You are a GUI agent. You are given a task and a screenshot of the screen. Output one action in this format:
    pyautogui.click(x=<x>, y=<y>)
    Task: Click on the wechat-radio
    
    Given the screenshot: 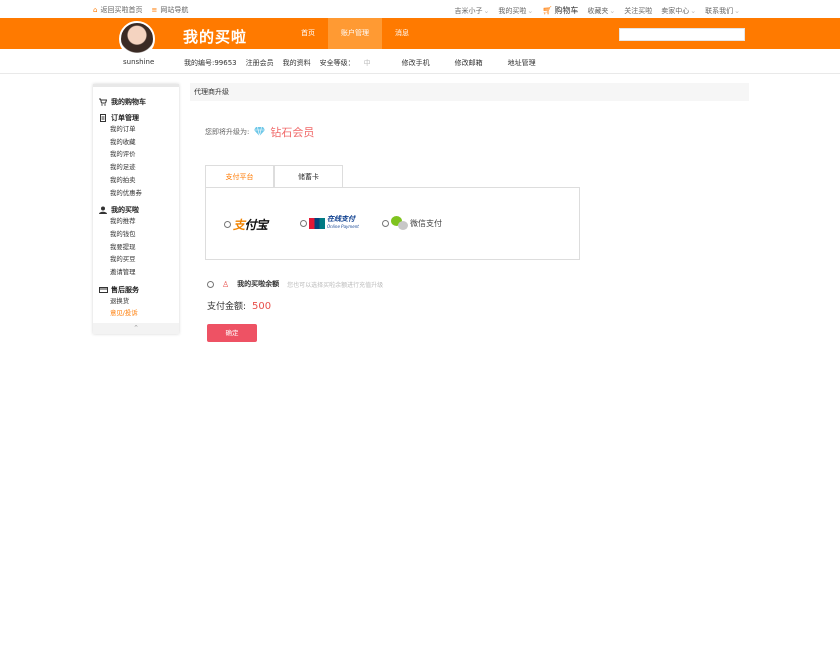 What is the action you would take?
    pyautogui.click(x=385, y=223)
    